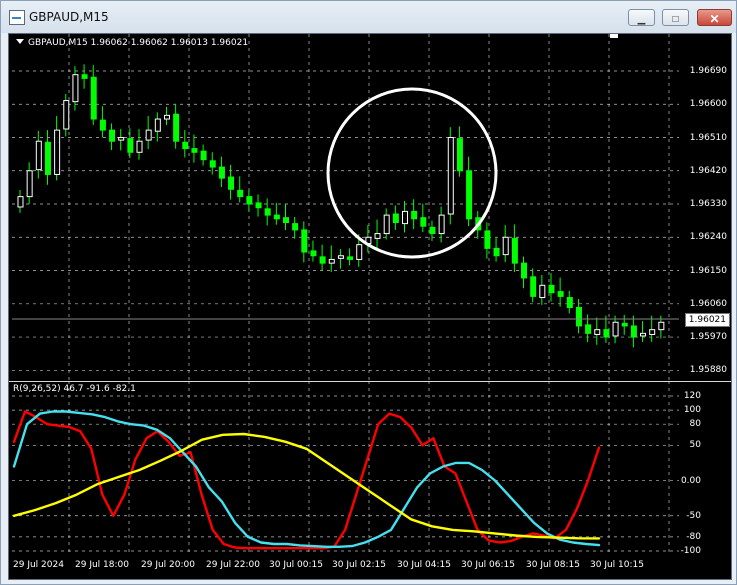  Describe the element at coordinates (708, 170) in the screenshot. I see `price-axis-label: 1.96420` at that location.